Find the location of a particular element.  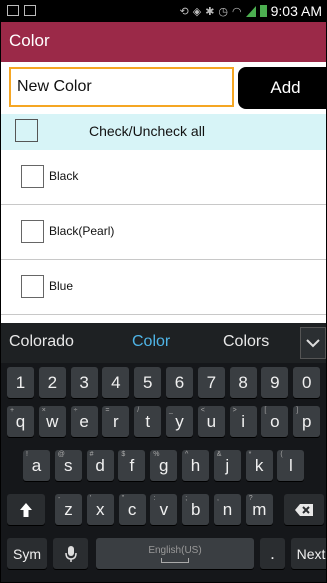

voice-input-key is located at coordinates (70, 553).